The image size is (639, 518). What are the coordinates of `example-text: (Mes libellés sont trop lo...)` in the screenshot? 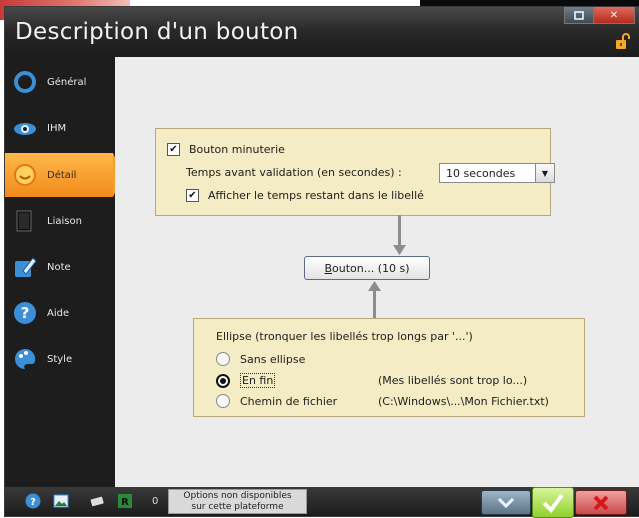 It's located at (452, 380).